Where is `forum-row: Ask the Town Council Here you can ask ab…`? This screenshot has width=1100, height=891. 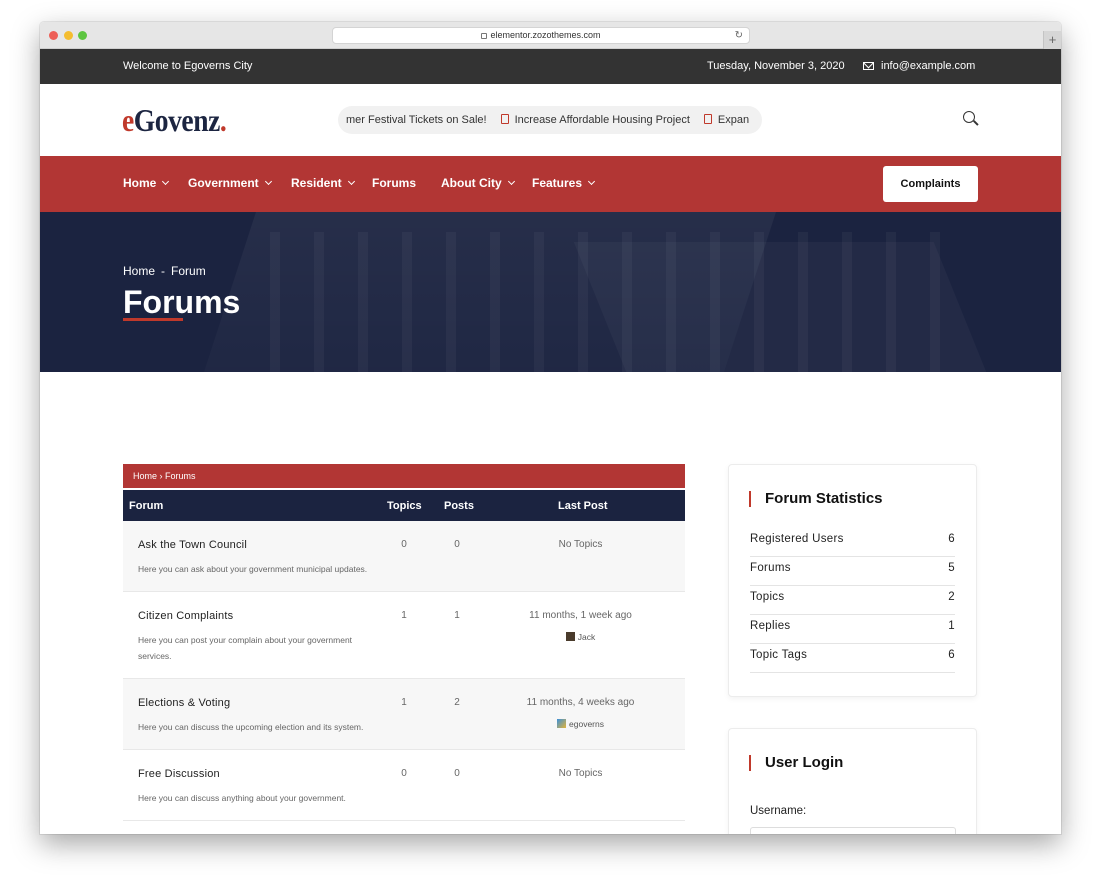
forum-row: Ask the Town Council Here you can ask ab… is located at coordinates (404, 556).